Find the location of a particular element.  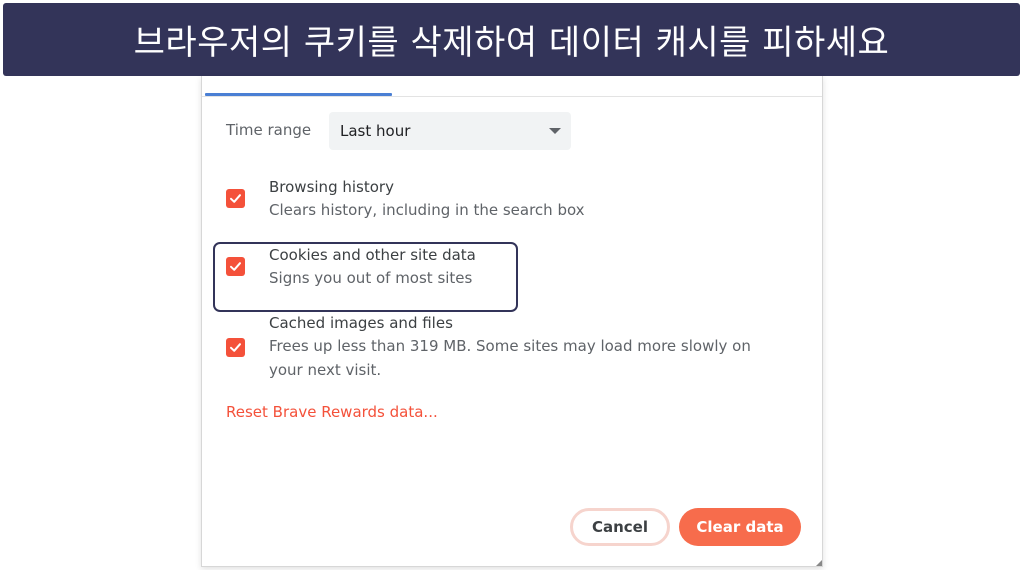

cancel-button: Cancel is located at coordinates (620, 527).